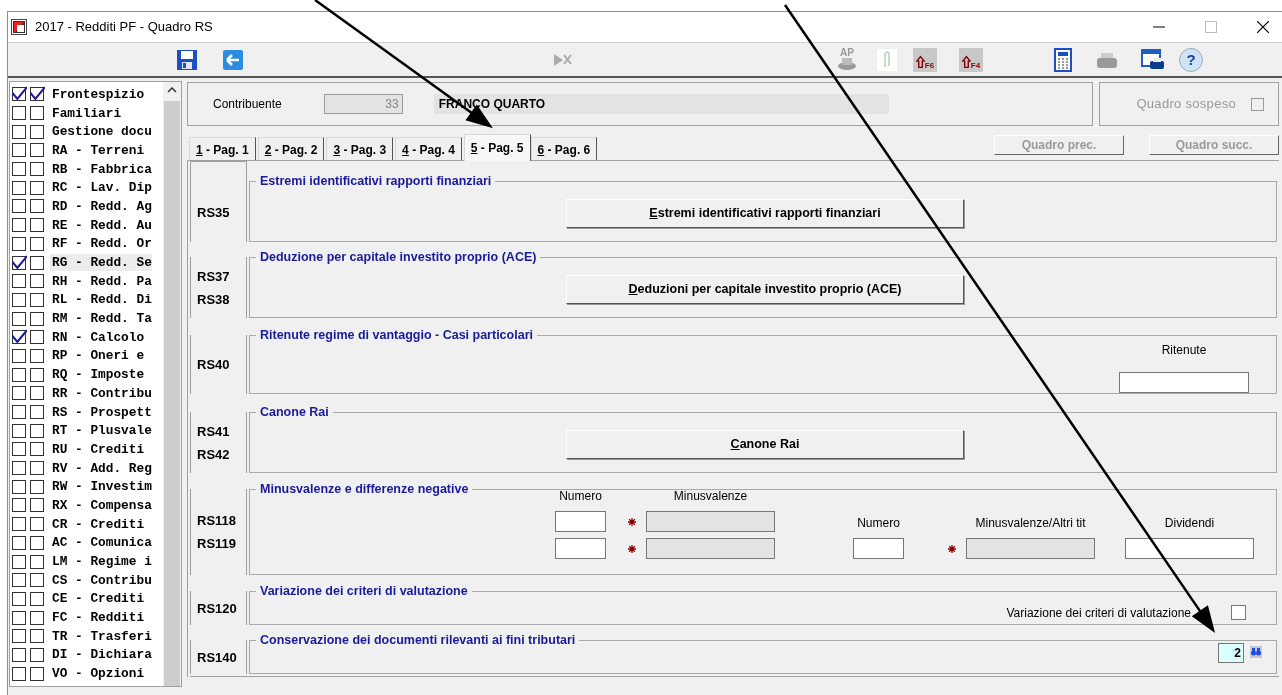 The height and width of the screenshot is (695, 1282). What do you see at coordinates (925, 59) in the screenshot?
I see `shortcut-key-button: F6` at bounding box center [925, 59].